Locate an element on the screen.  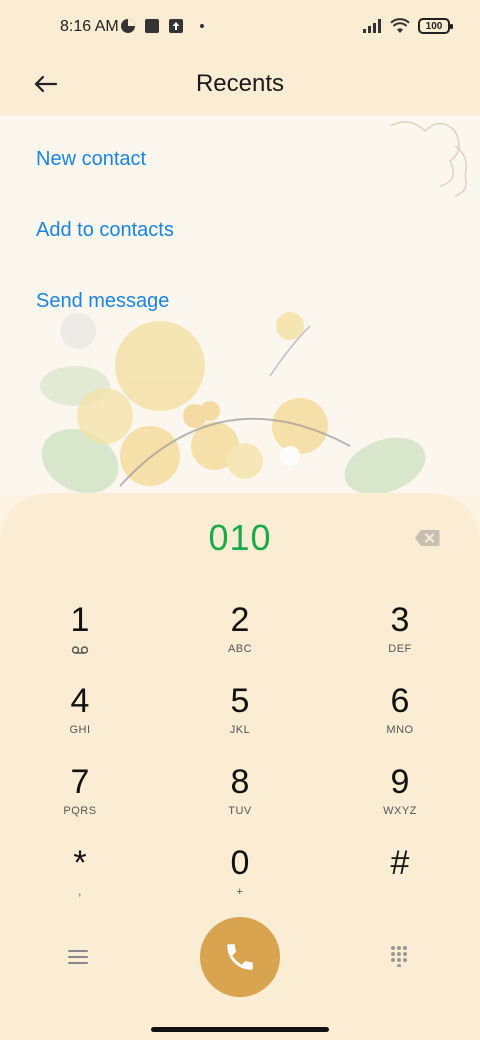
key-letters: ABC is located at coordinates (240, 649).